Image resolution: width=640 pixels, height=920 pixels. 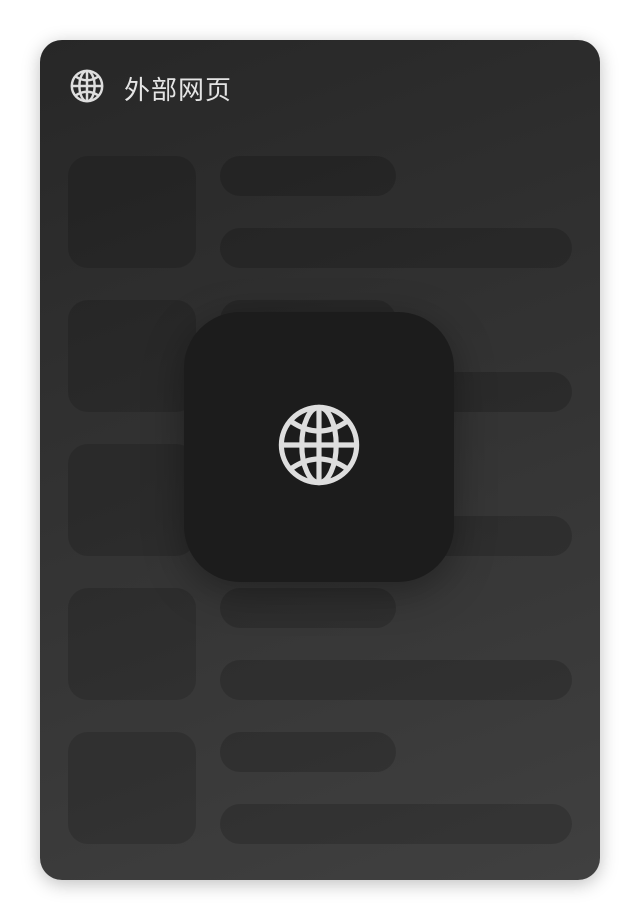 I want to click on page-title: 外部网页, so click(x=178, y=90).